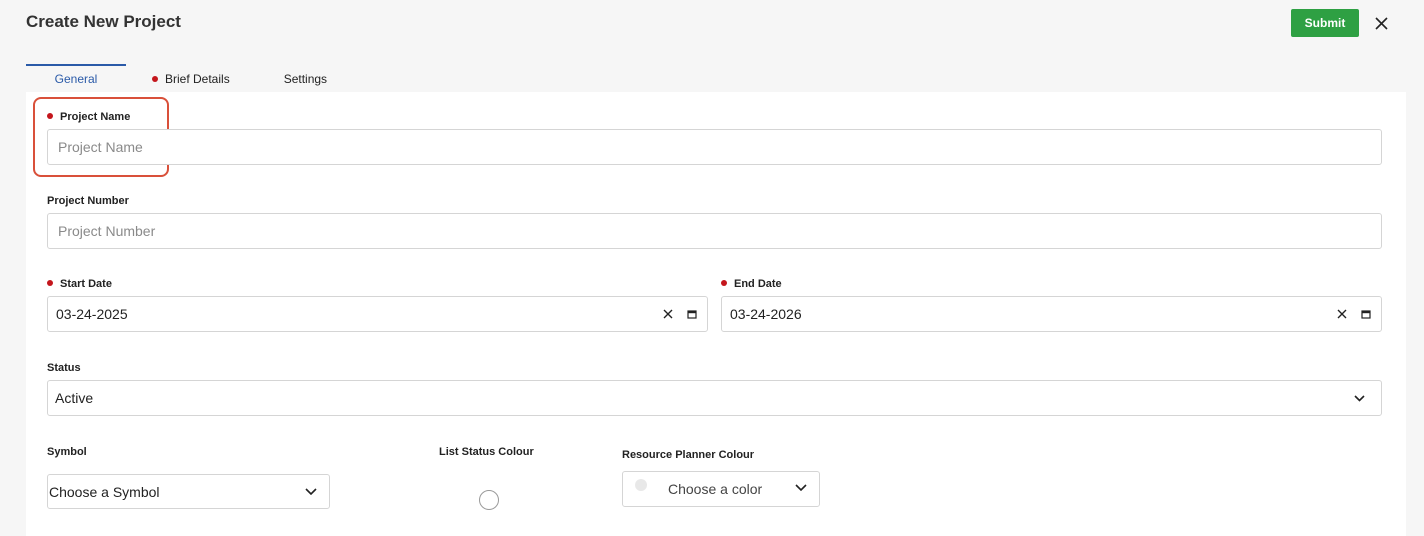 This screenshot has width=1424, height=536. I want to click on tab-brief-details: Brief Details, so click(191, 78).